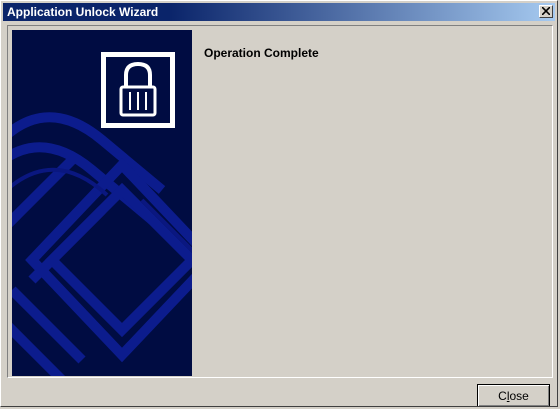  I want to click on window-title: Application Unlock Wizard, so click(83, 12).